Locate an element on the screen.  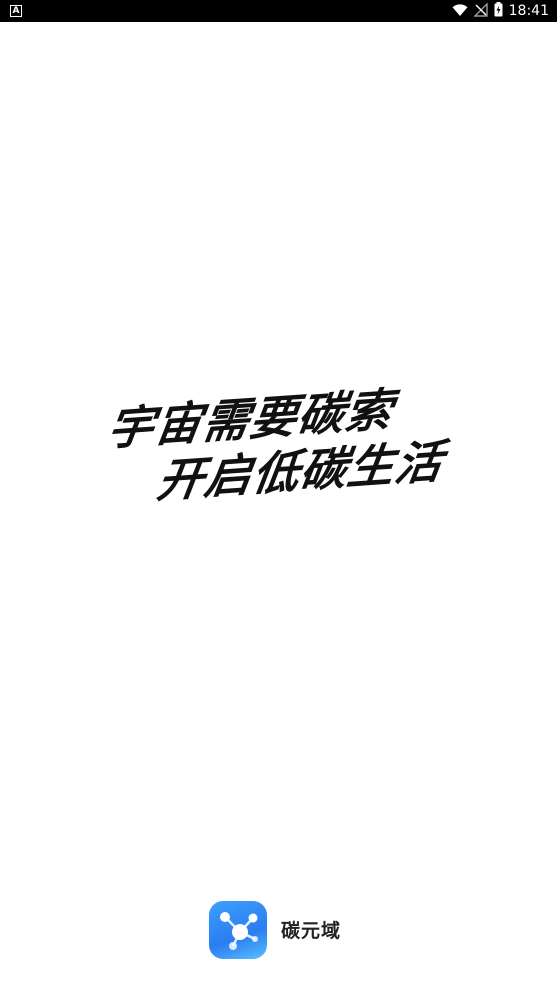
brand-footer: 碳元域 is located at coordinates (278, 930).